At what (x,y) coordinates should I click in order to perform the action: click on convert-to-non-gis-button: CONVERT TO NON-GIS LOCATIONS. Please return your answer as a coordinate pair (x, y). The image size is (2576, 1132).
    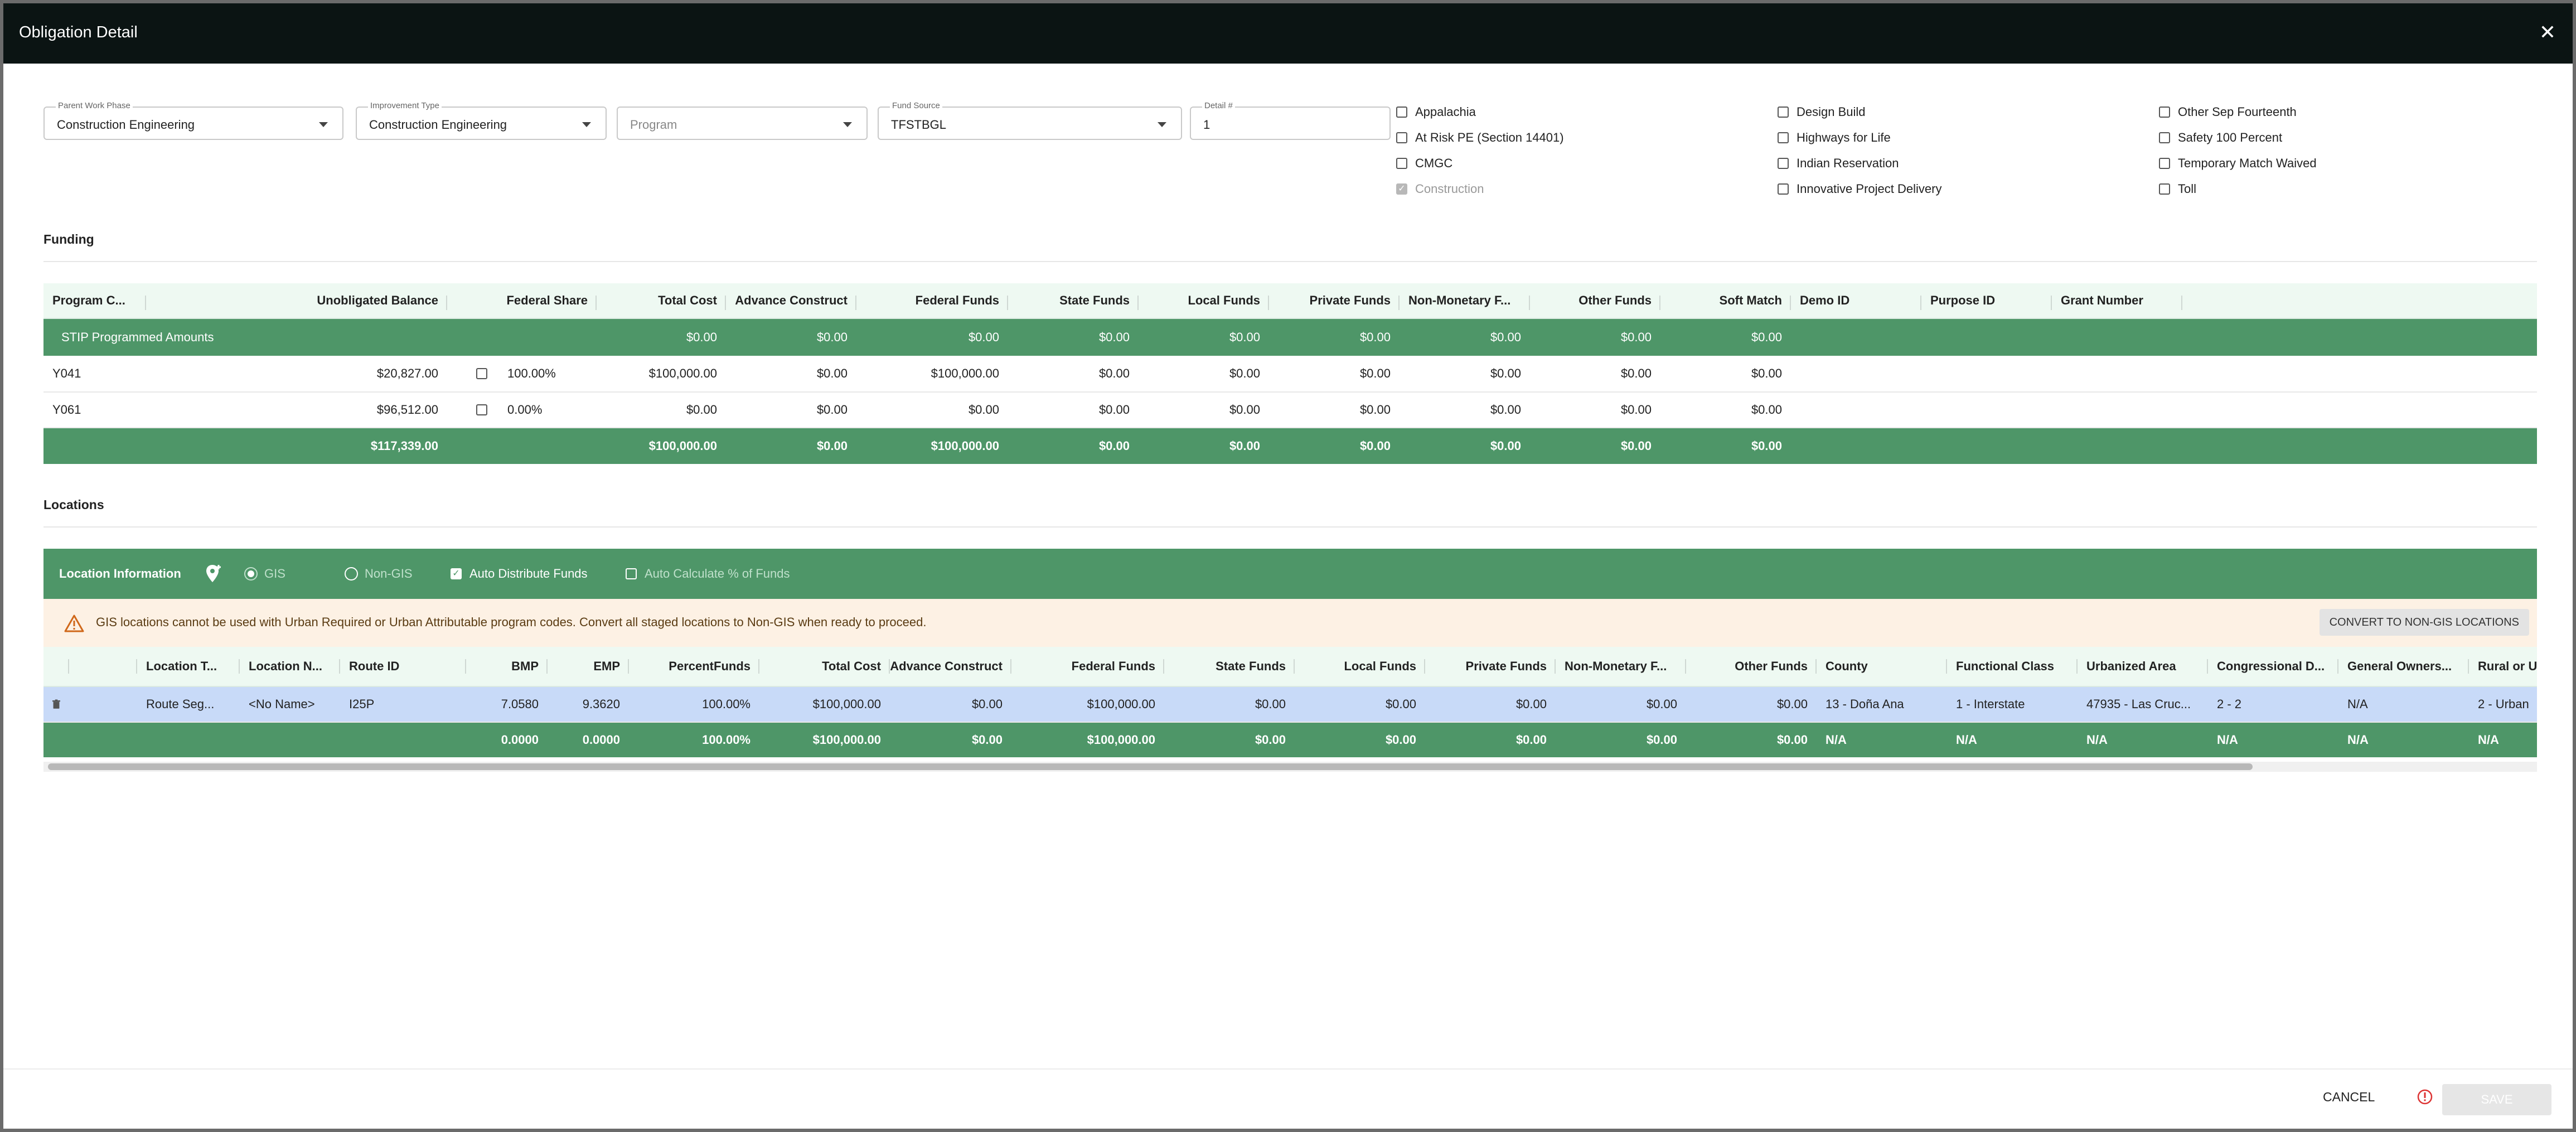
    Looking at the image, I should click on (2424, 623).